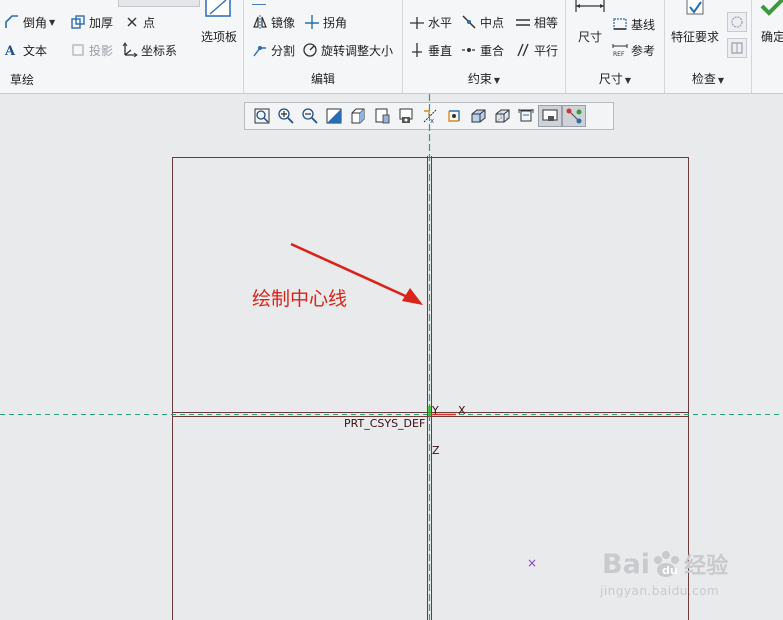 This screenshot has width=783, height=620. I want to click on mirror-icon, so click(260, 22).